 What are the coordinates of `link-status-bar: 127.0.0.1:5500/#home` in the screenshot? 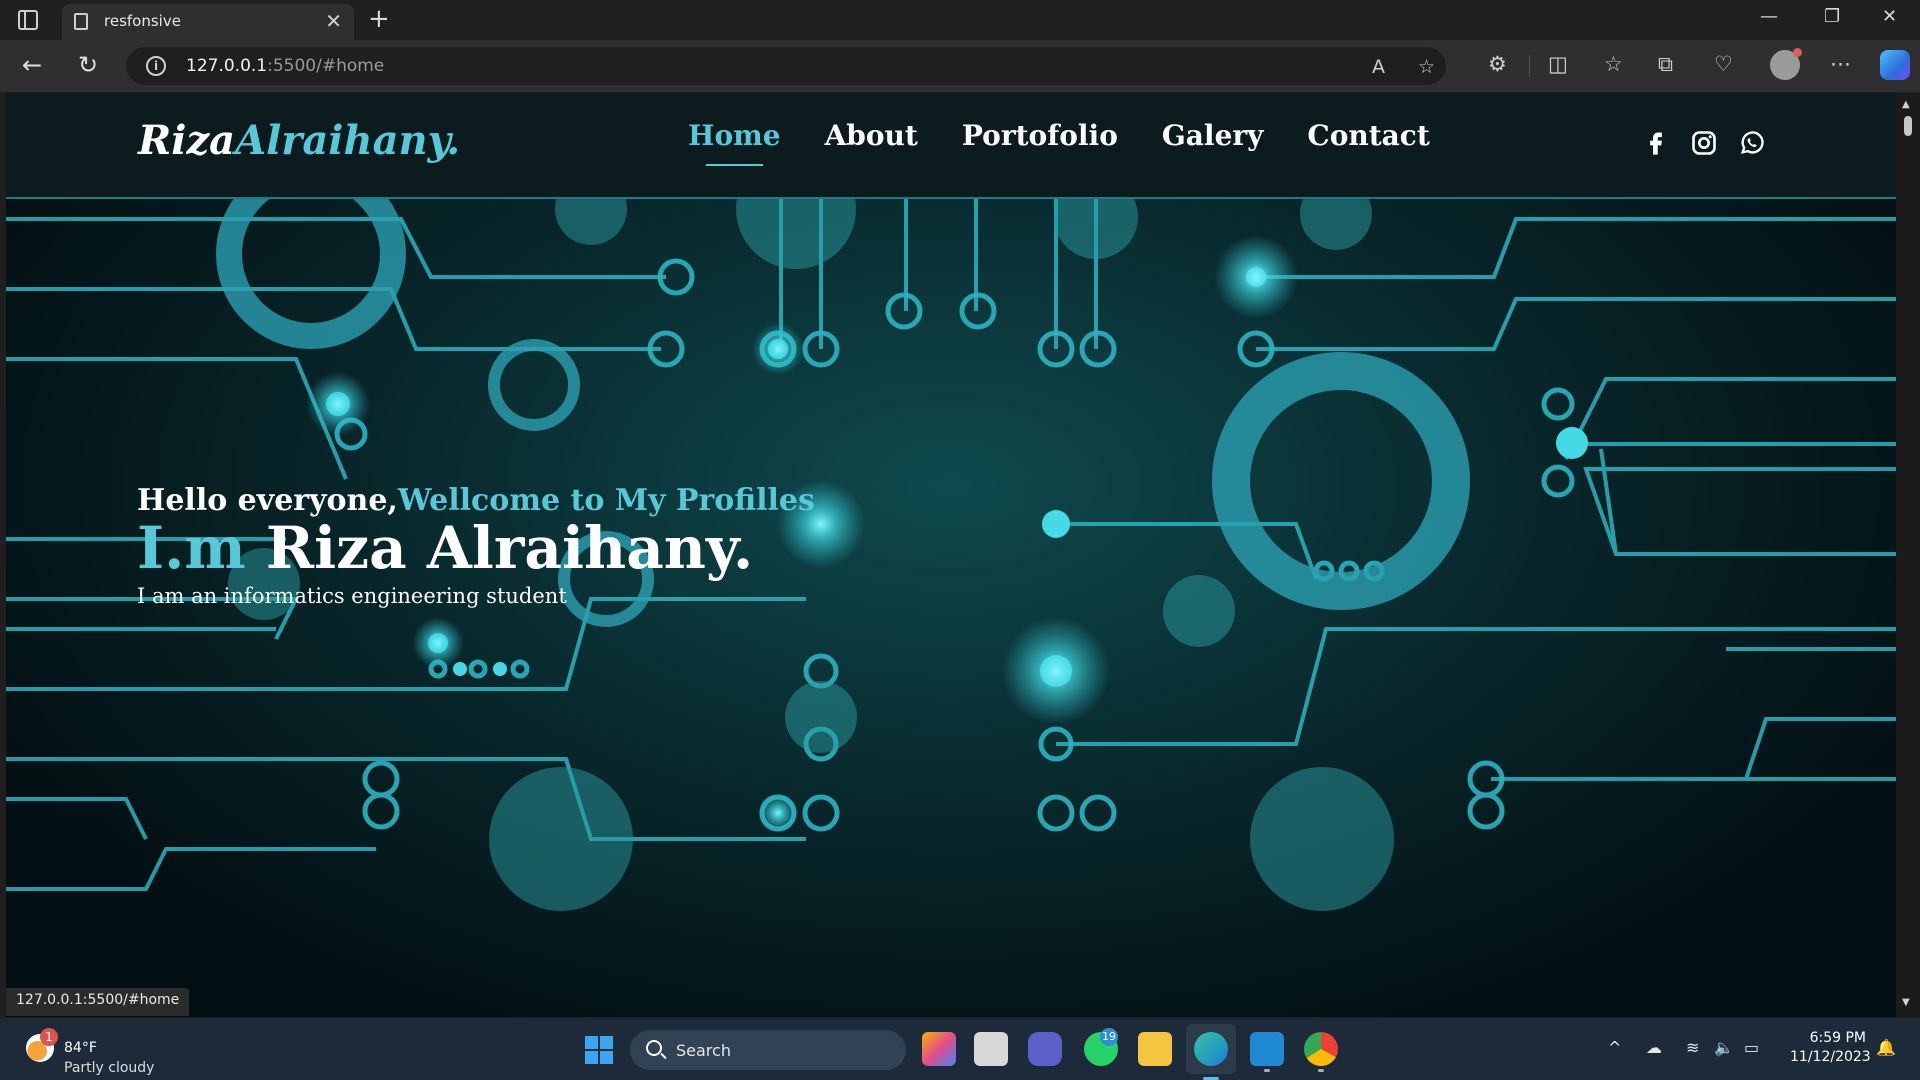 It's located at (98, 1002).